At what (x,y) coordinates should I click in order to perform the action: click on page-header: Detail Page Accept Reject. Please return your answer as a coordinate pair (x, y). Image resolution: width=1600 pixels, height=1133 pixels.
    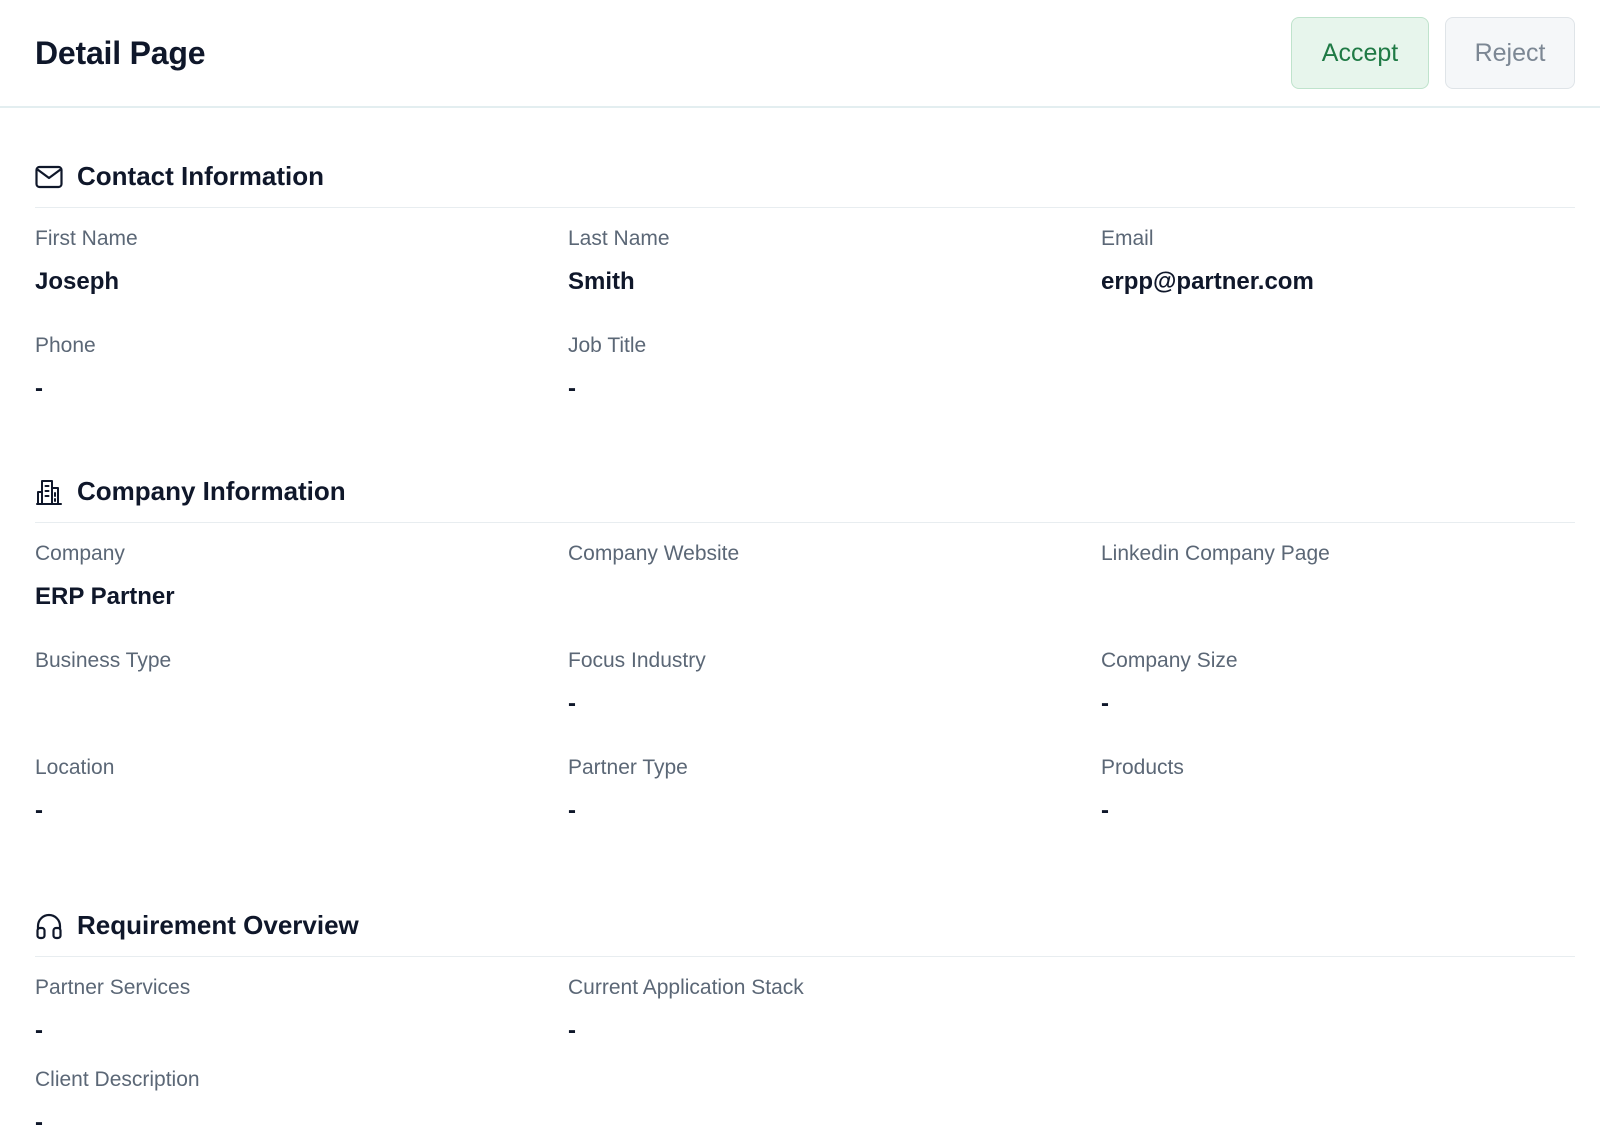
    Looking at the image, I should click on (800, 54).